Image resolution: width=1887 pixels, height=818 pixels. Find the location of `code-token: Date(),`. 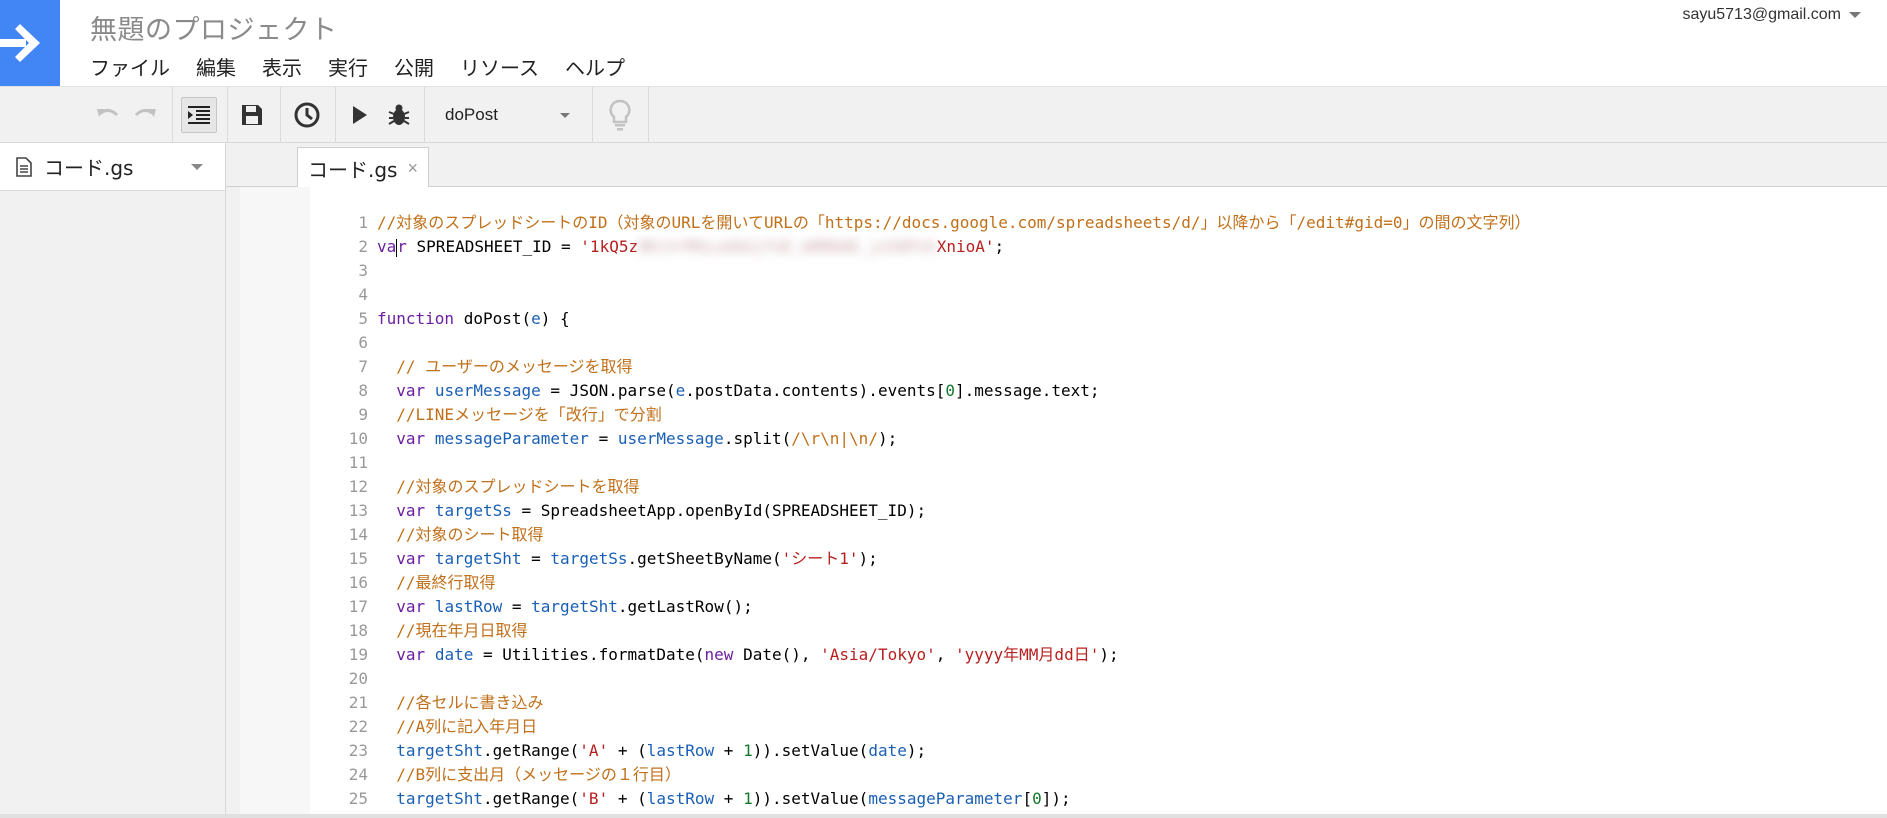

code-token: Date(), is located at coordinates (777, 654).